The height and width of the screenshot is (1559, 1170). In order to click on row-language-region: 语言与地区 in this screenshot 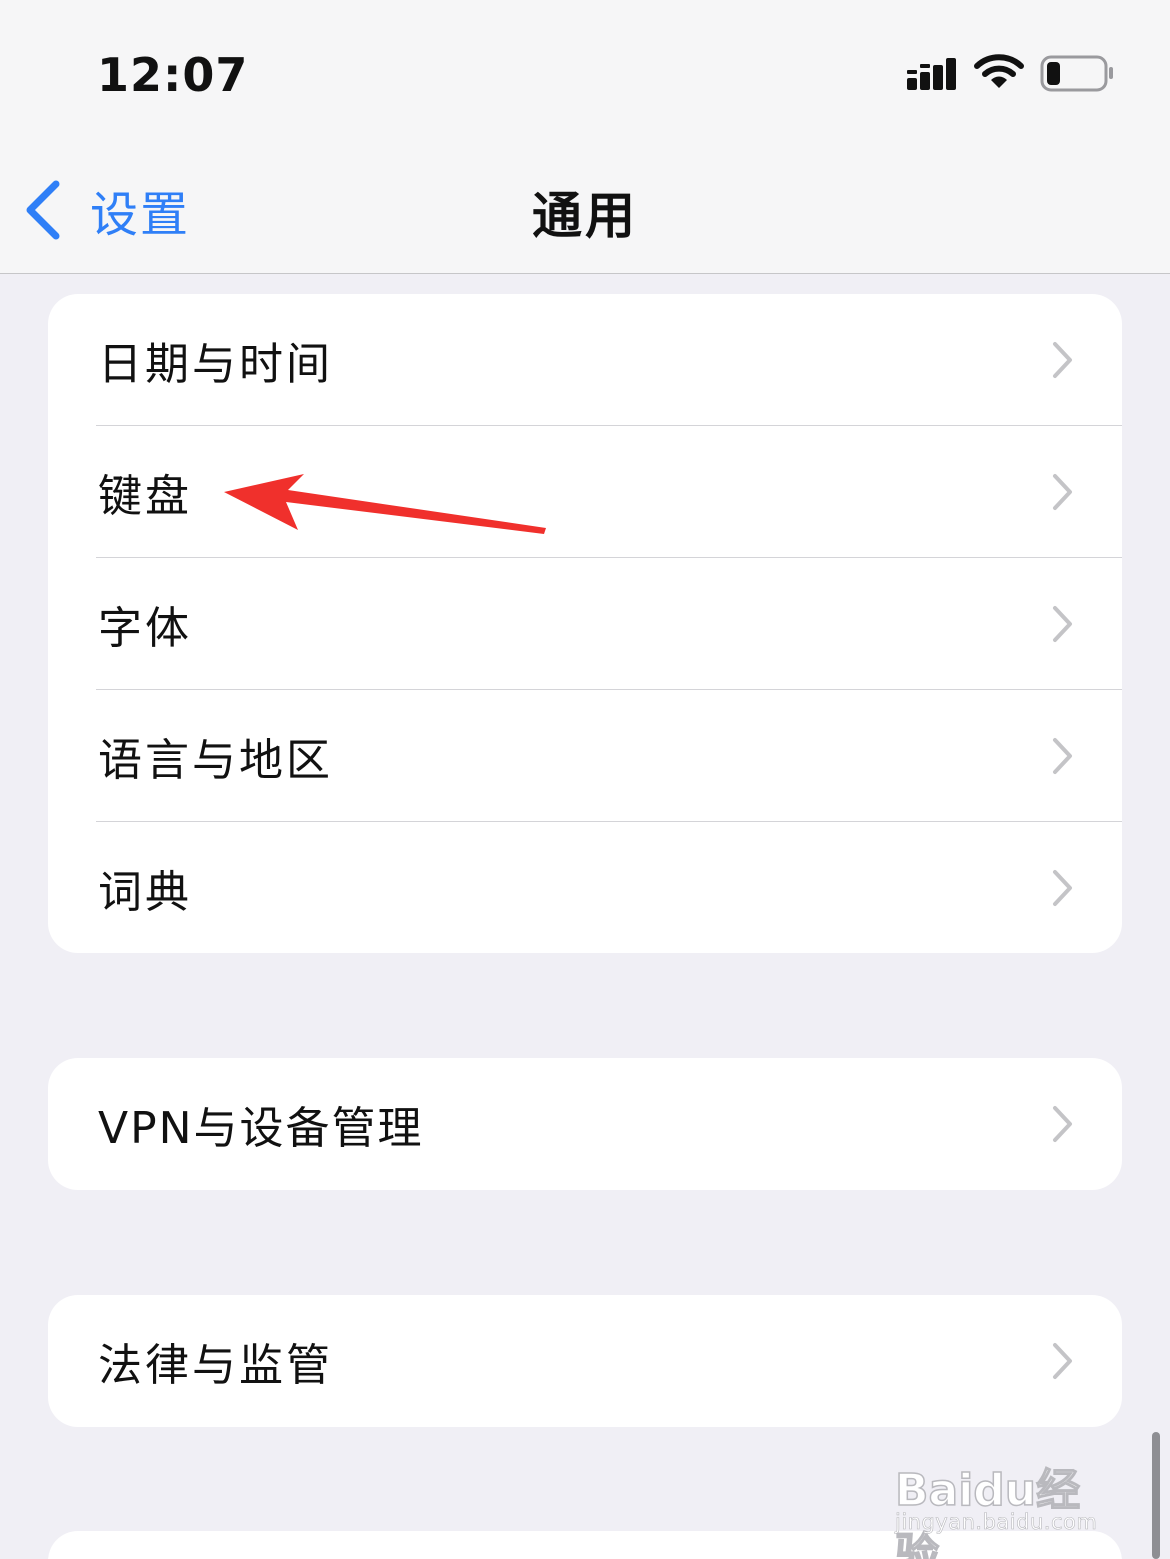, I will do `click(585, 756)`.